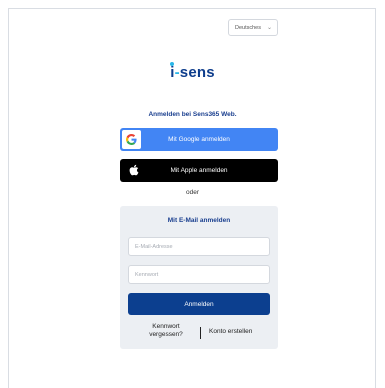 The image size is (385, 388). What do you see at coordinates (269, 27) in the screenshot?
I see `chevron-down-icon: ⌄` at bounding box center [269, 27].